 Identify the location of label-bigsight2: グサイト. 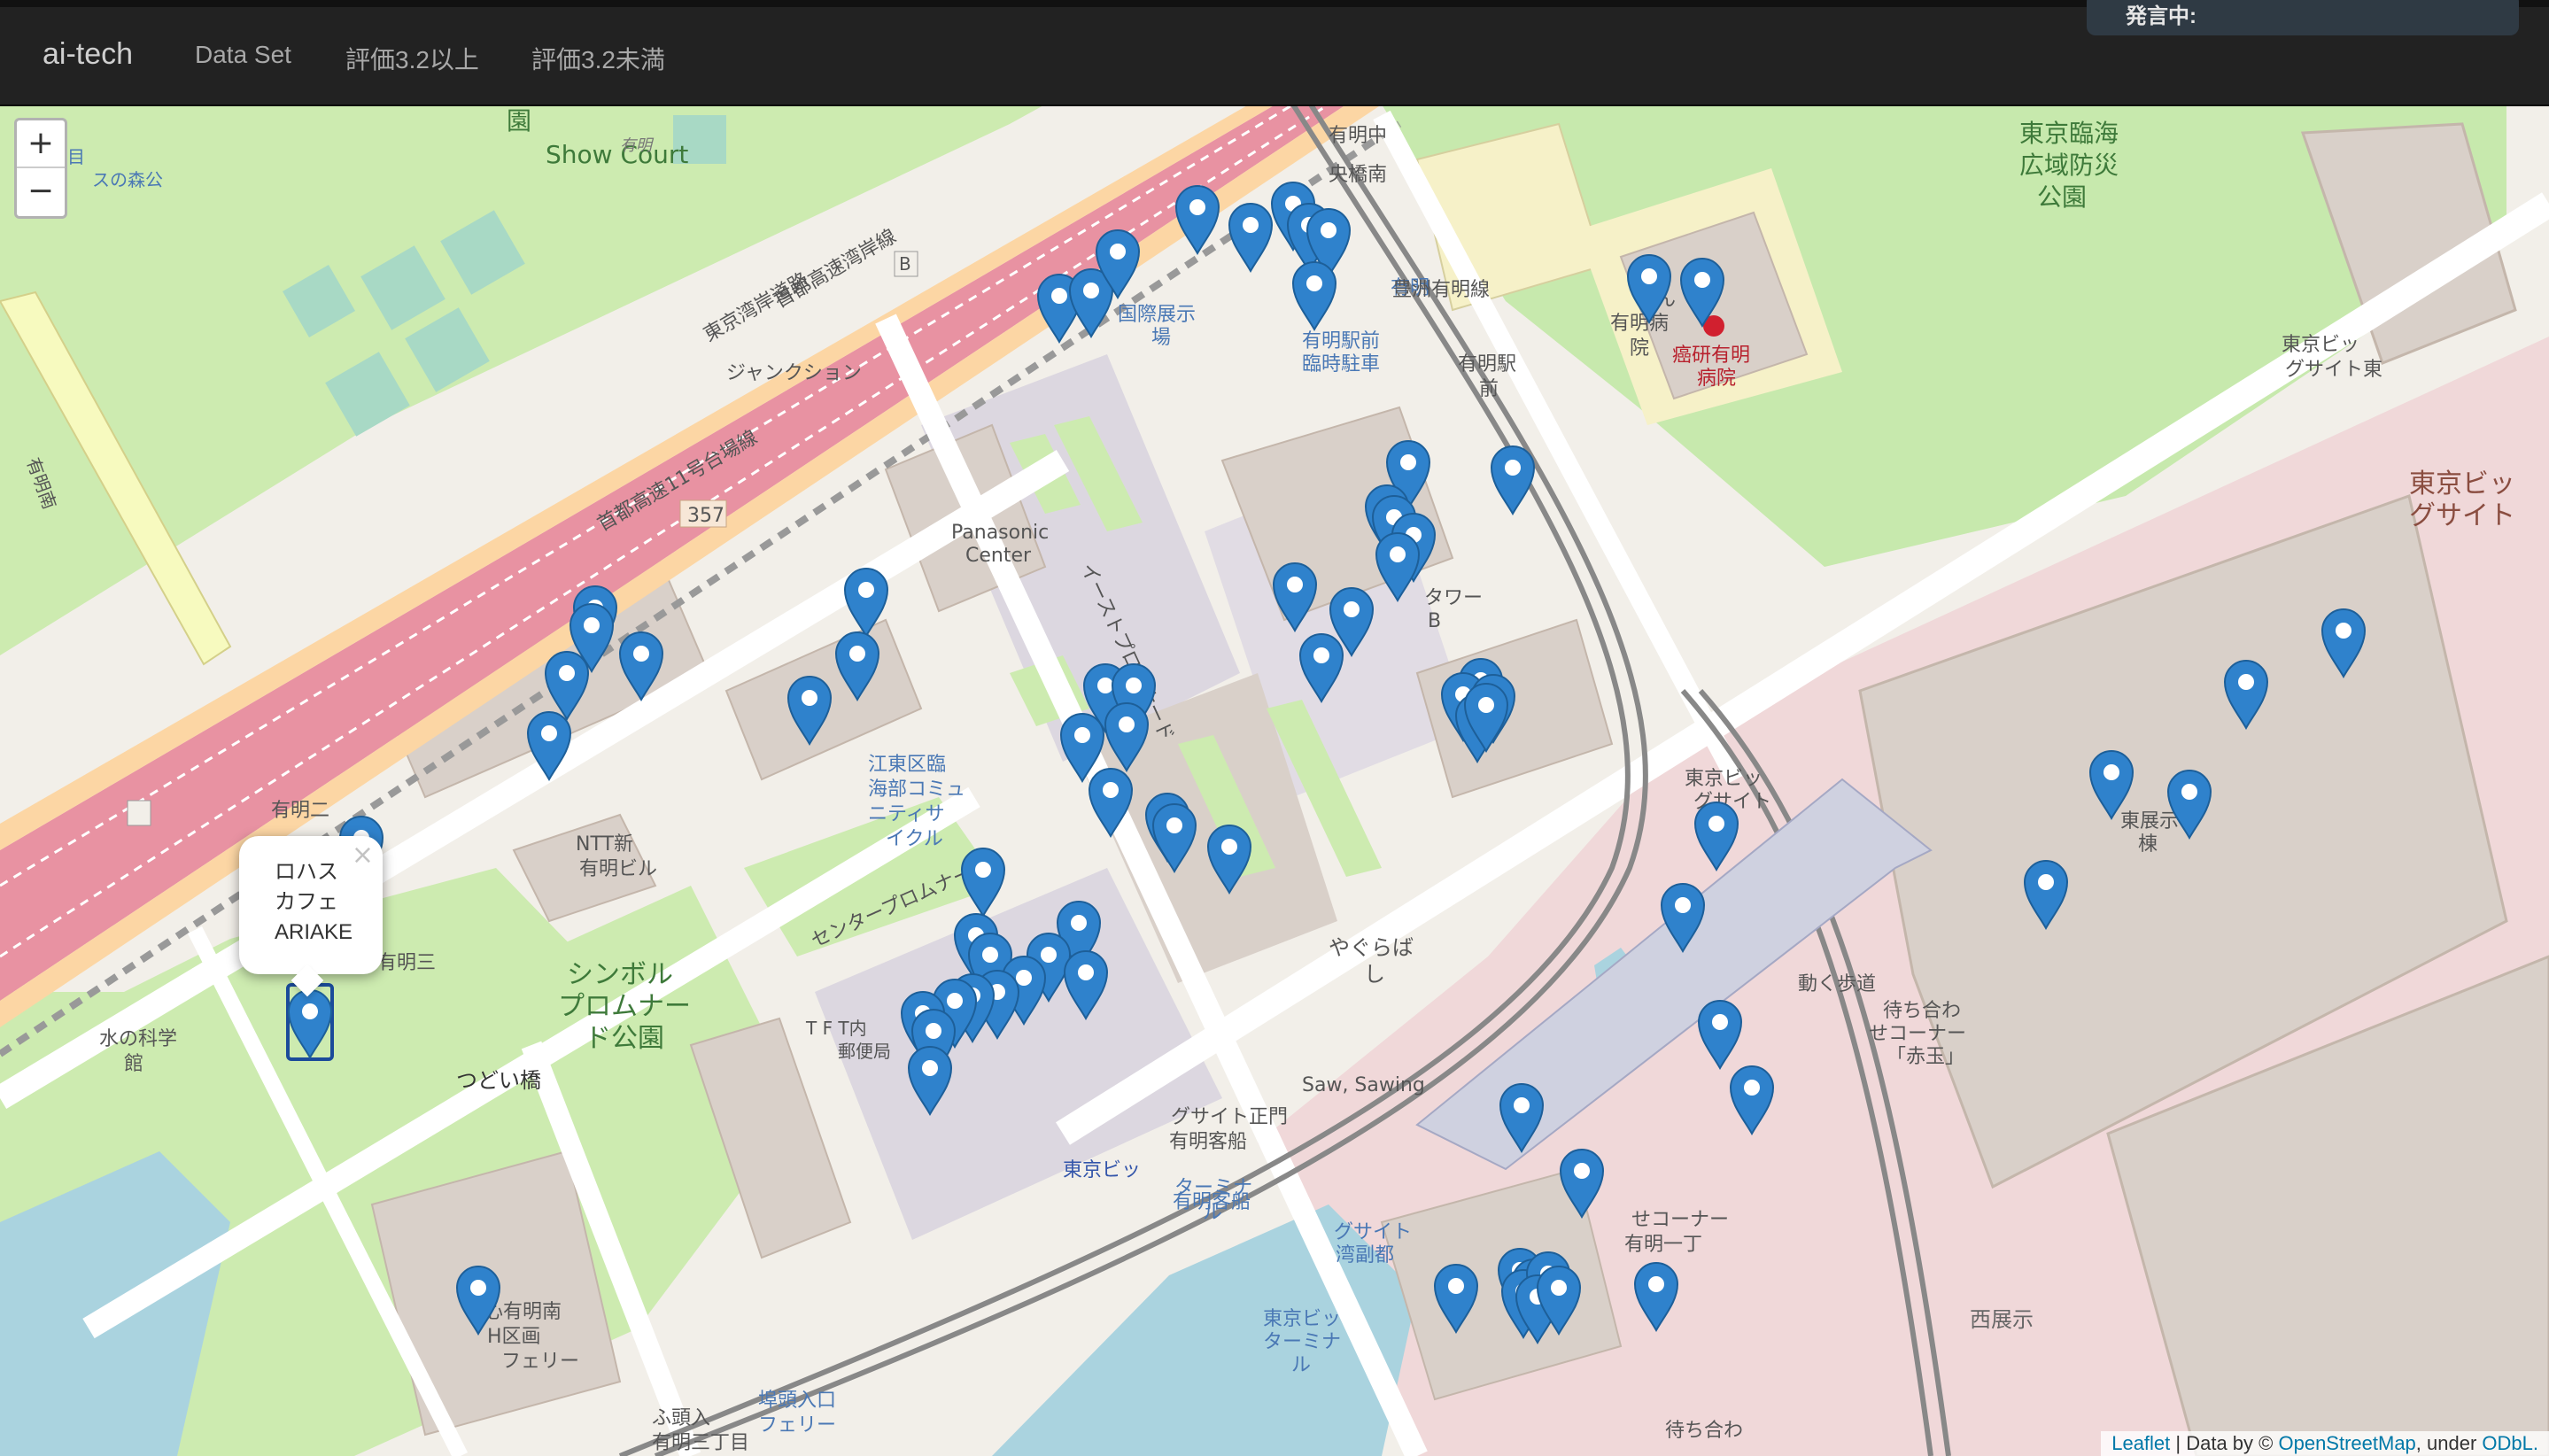
(2462, 515).